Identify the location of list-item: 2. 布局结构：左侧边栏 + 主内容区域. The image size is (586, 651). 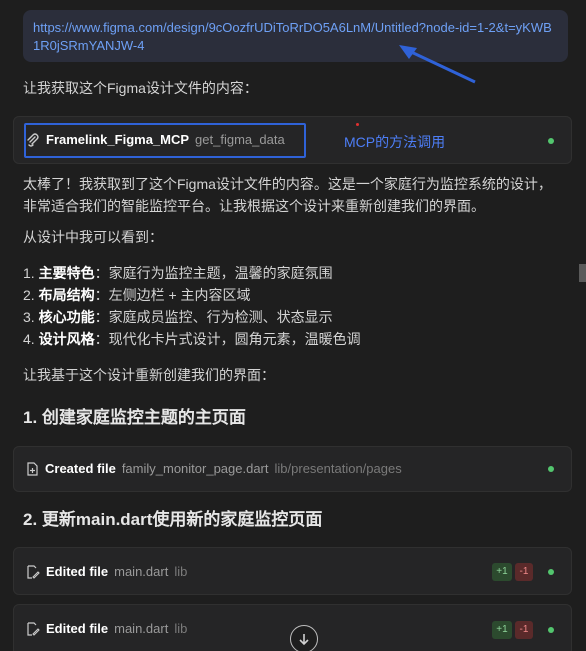
(137, 295).